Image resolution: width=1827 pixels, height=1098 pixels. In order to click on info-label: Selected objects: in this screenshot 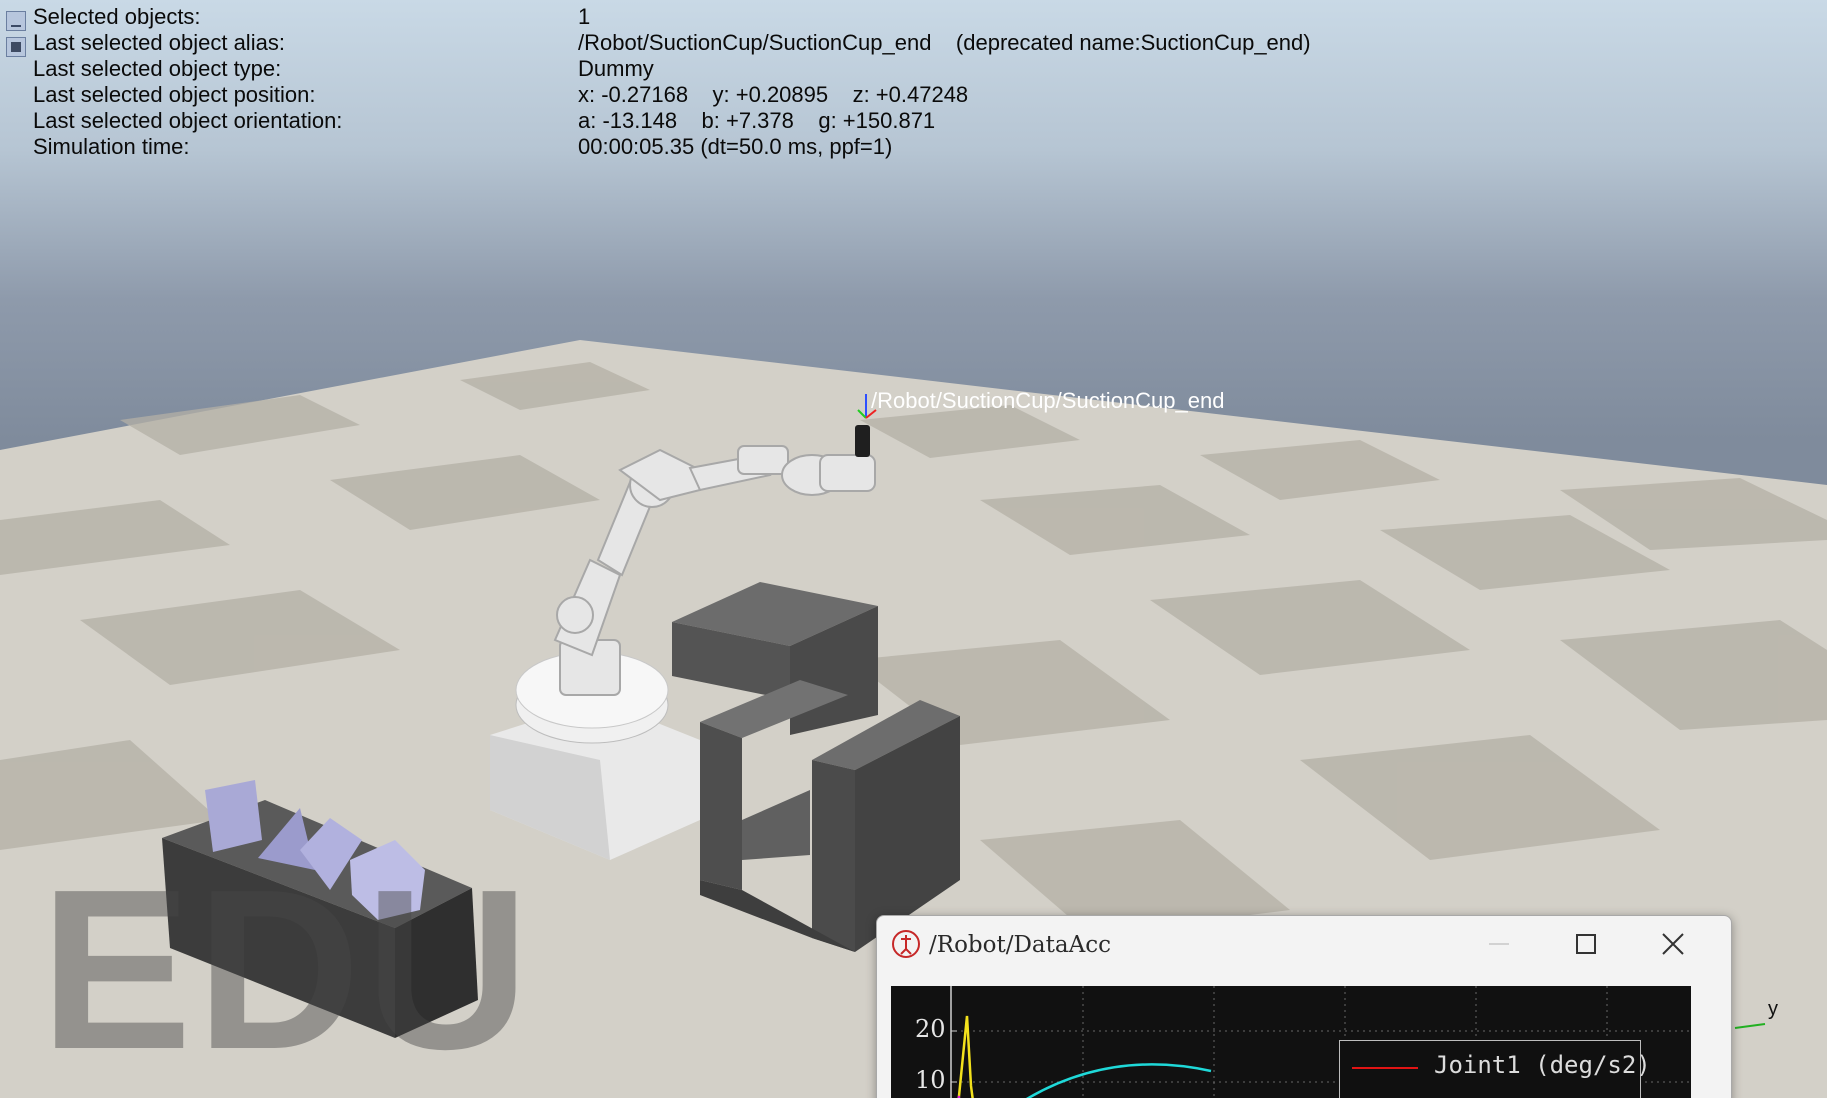, I will do `click(117, 16)`.